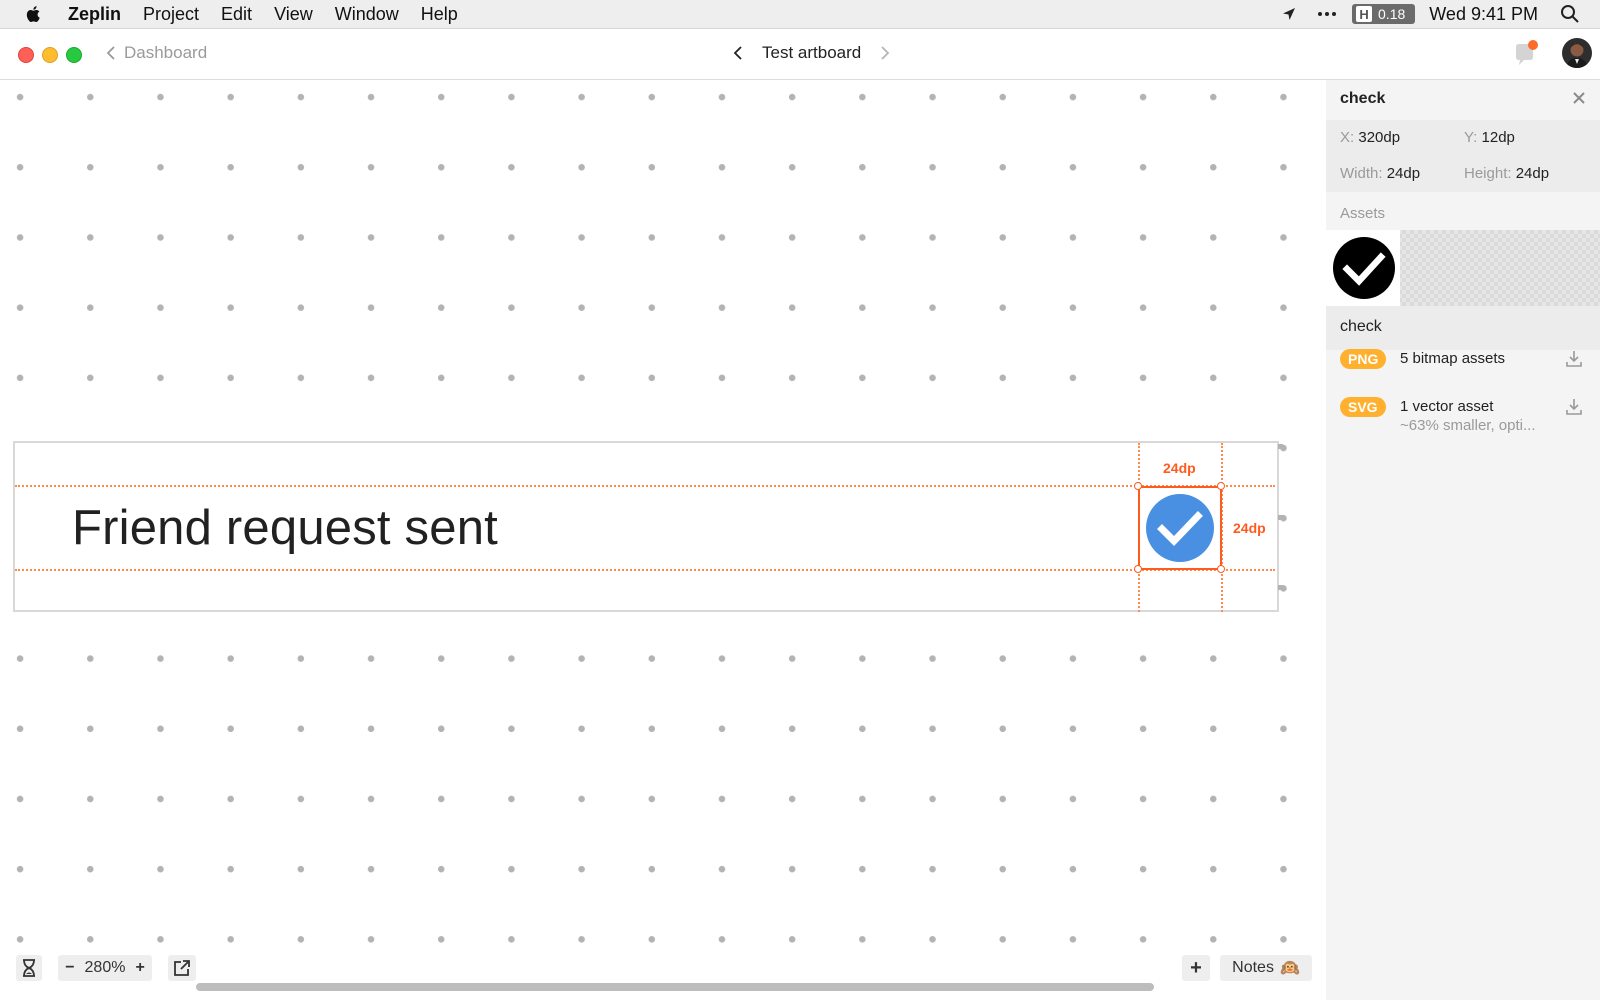  What do you see at coordinates (1498, 137) in the screenshot?
I see `prop-y-value: 12dp` at bounding box center [1498, 137].